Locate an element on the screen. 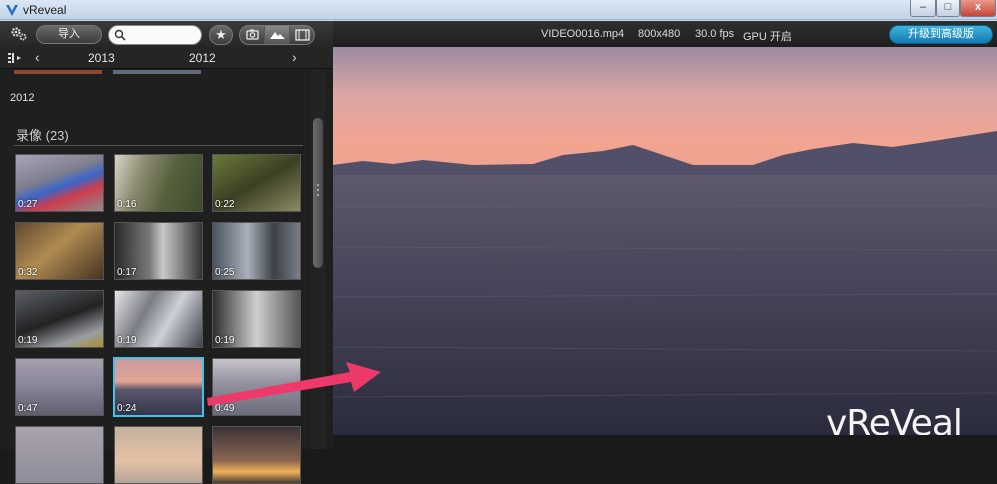  window-title: vReveal is located at coordinates (45, 10).